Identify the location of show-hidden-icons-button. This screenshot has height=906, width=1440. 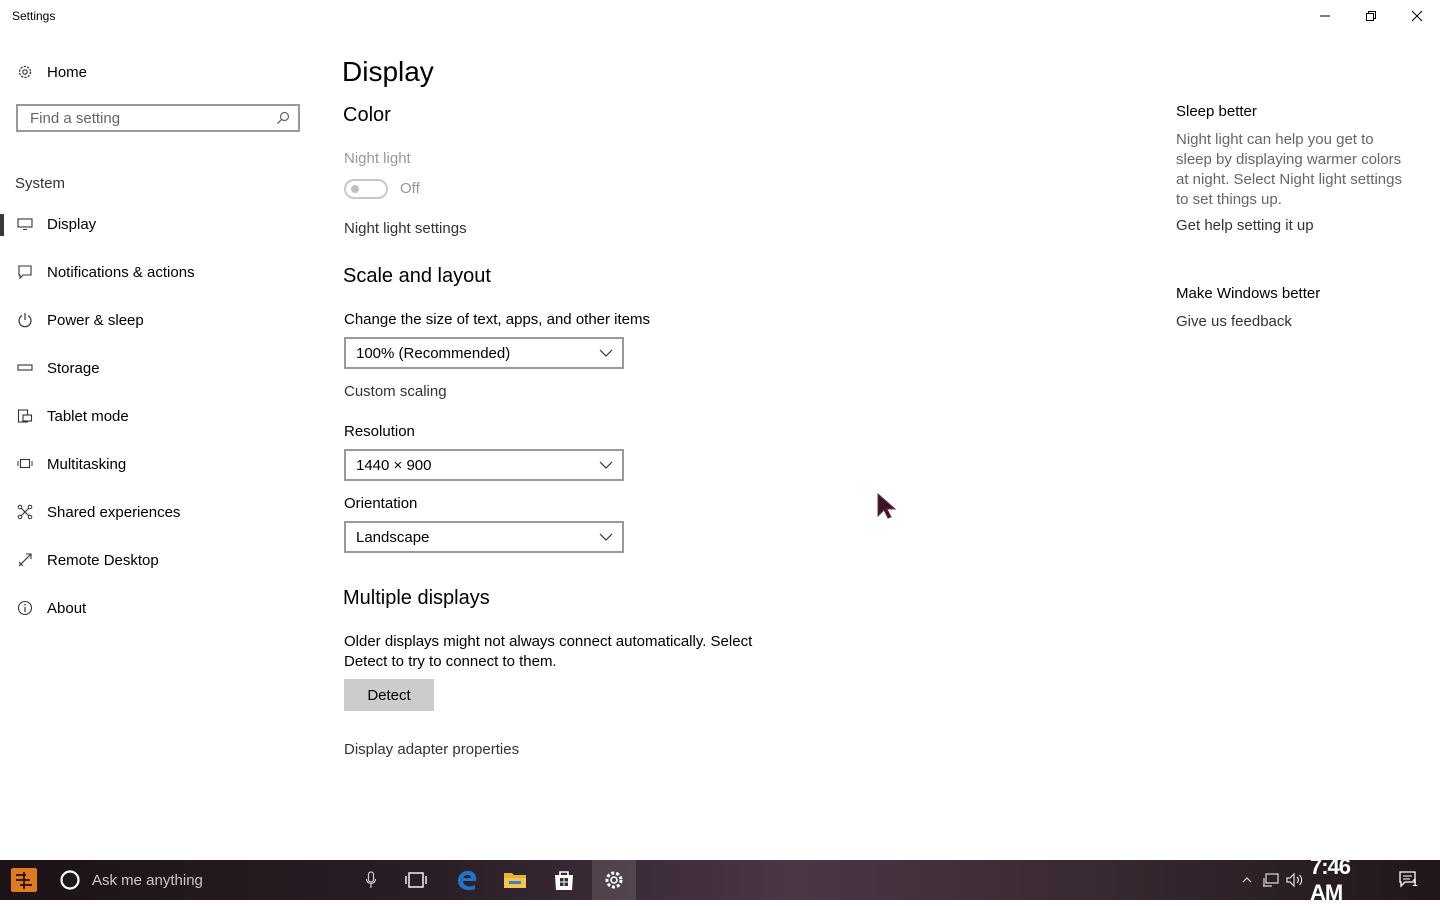
(1247, 880).